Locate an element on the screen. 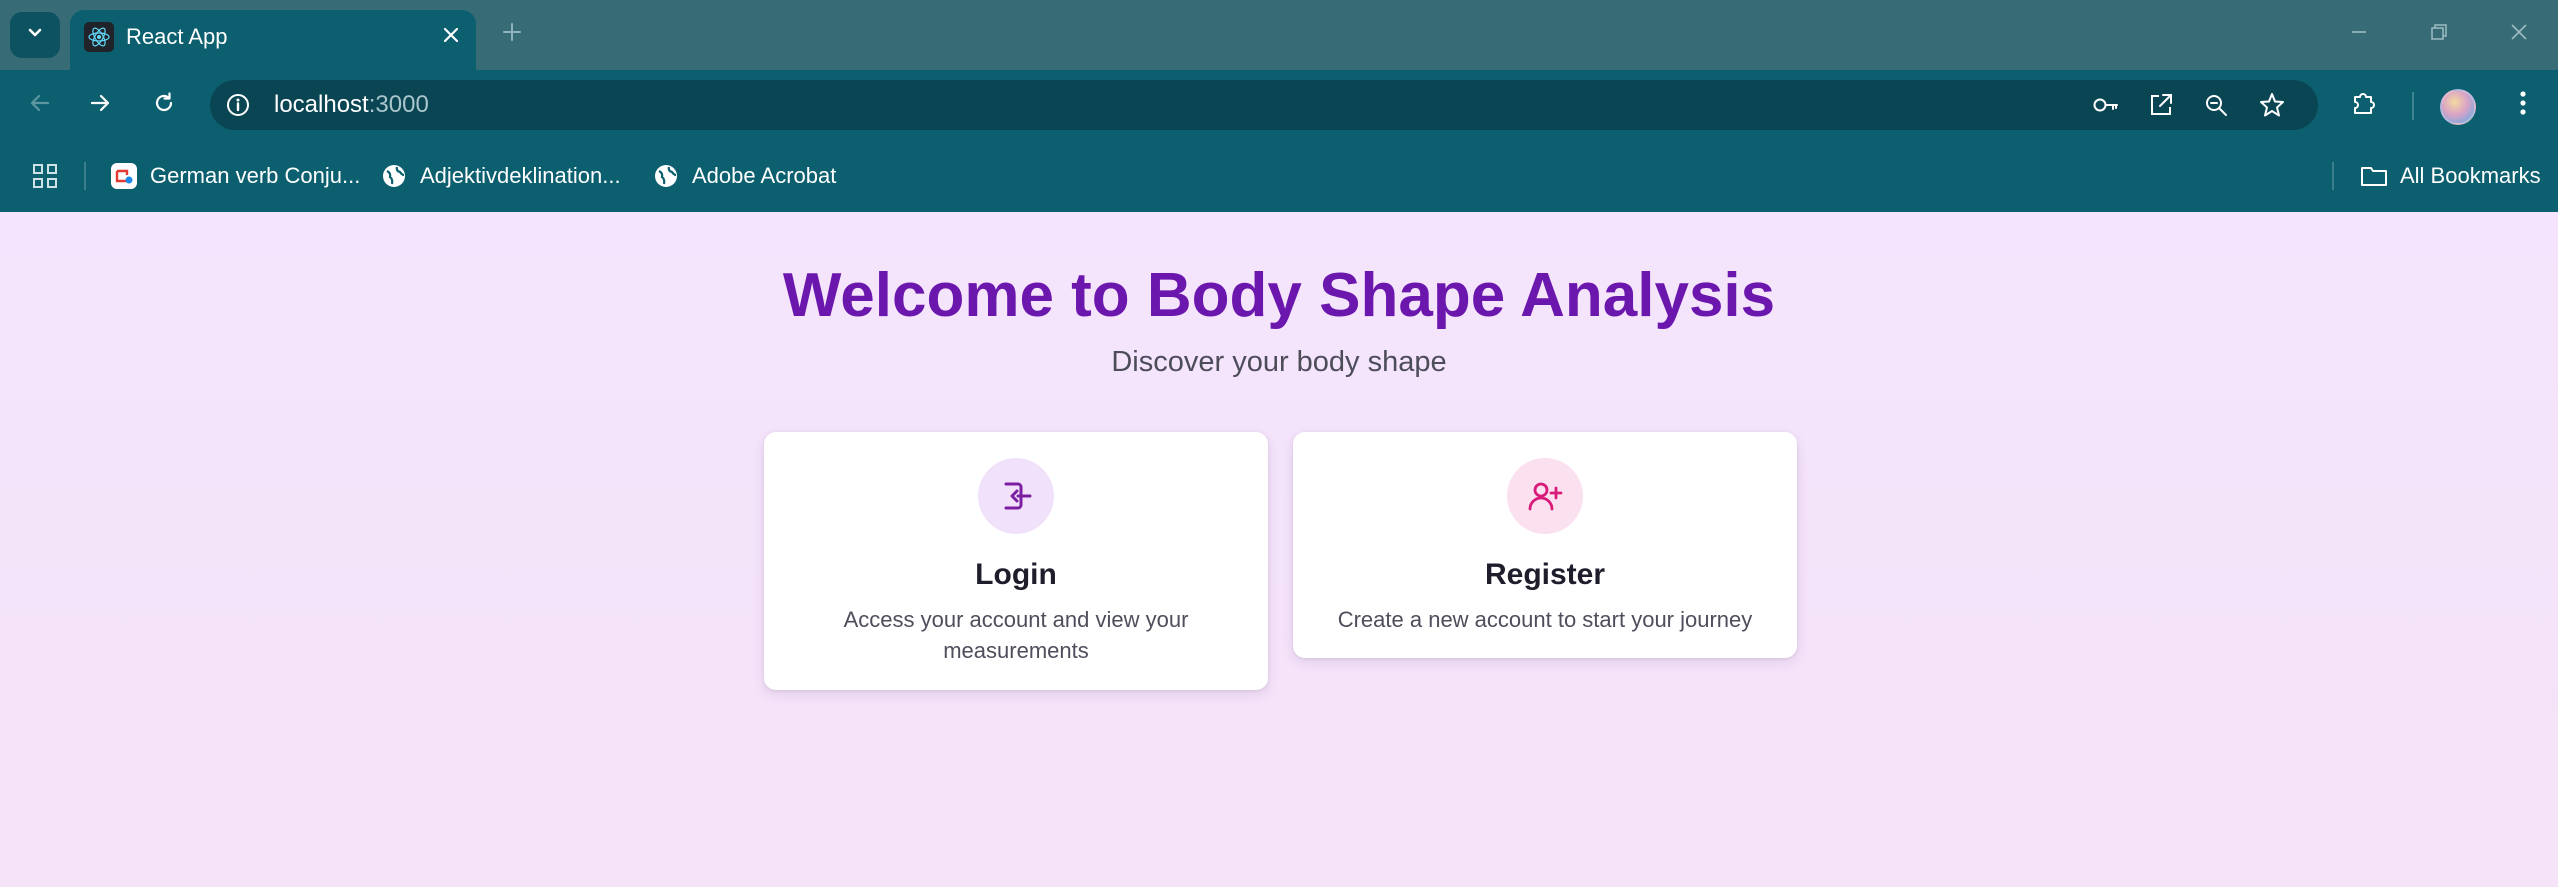 This screenshot has width=2558, height=887. restore-icon is located at coordinates (2439, 34).